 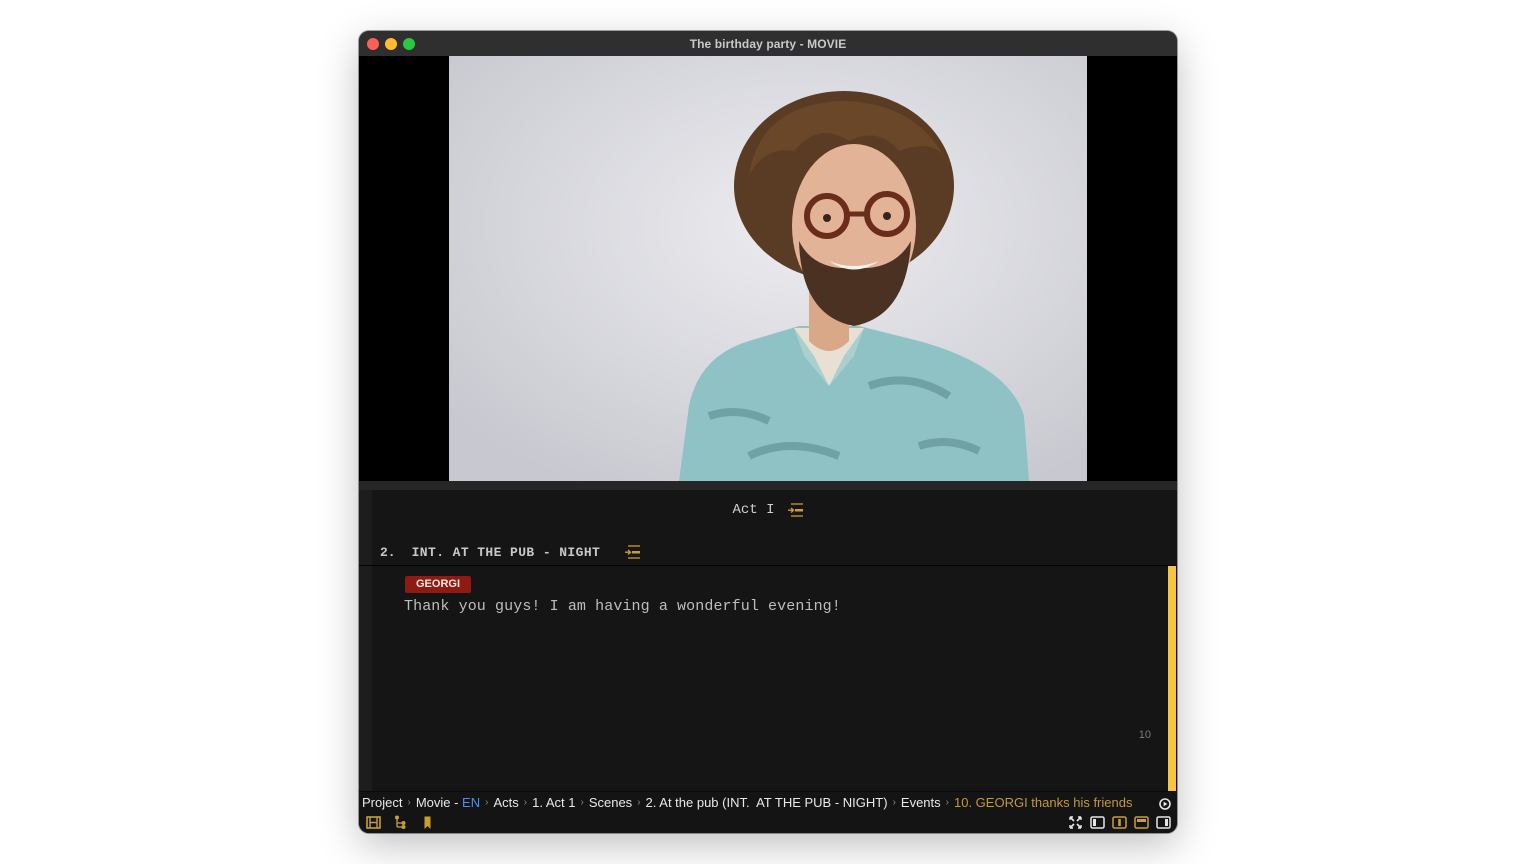 What do you see at coordinates (1172, 678) in the screenshot?
I see `active-event-indicator` at bounding box center [1172, 678].